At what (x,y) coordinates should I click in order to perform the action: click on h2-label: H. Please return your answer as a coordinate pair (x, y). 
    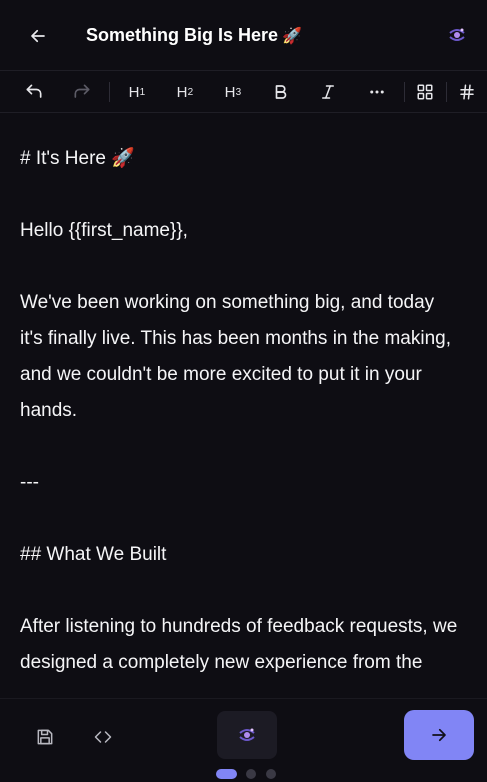
    Looking at the image, I should click on (182, 92).